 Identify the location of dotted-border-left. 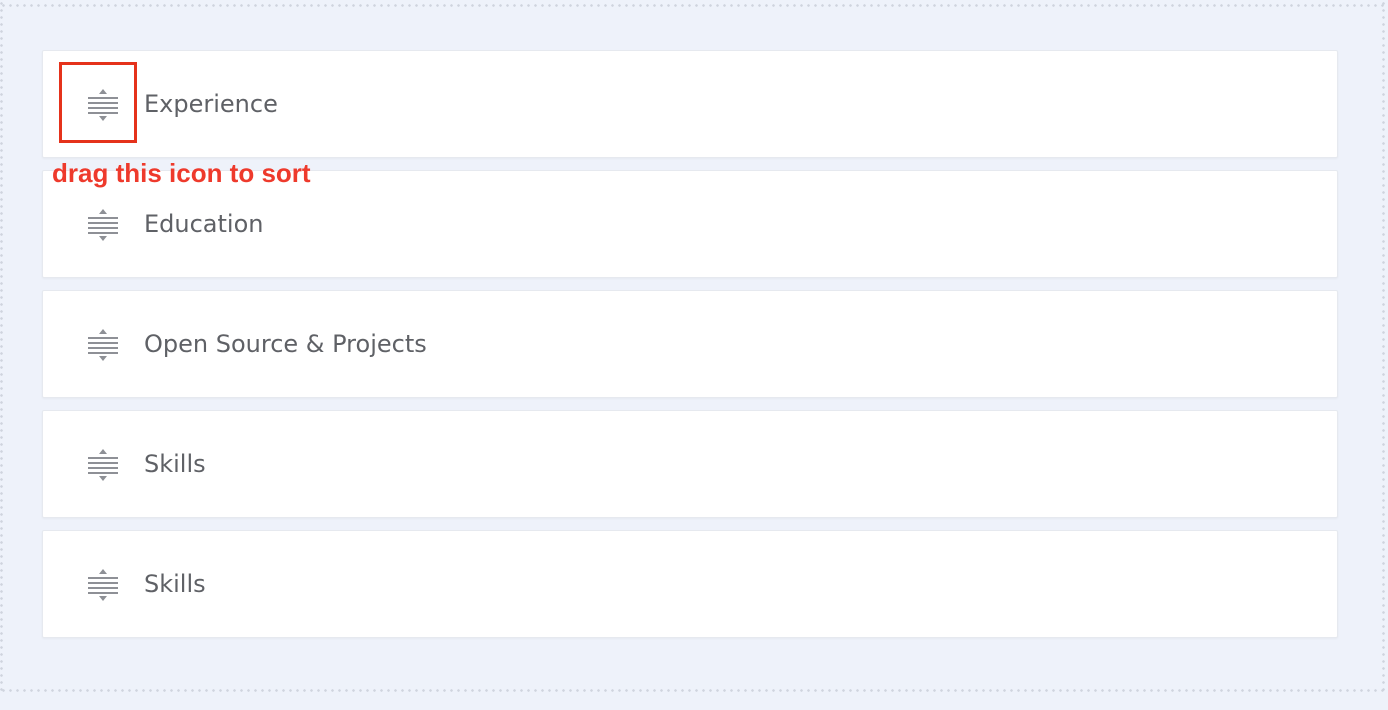
(1, 346).